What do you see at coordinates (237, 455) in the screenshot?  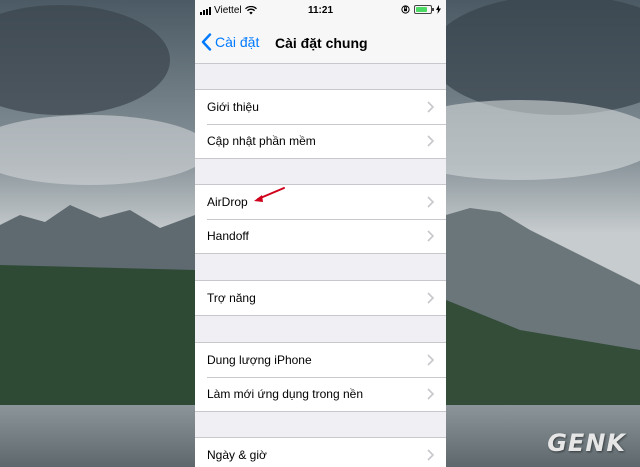 I see `row-label: Ngày & giờ` at bounding box center [237, 455].